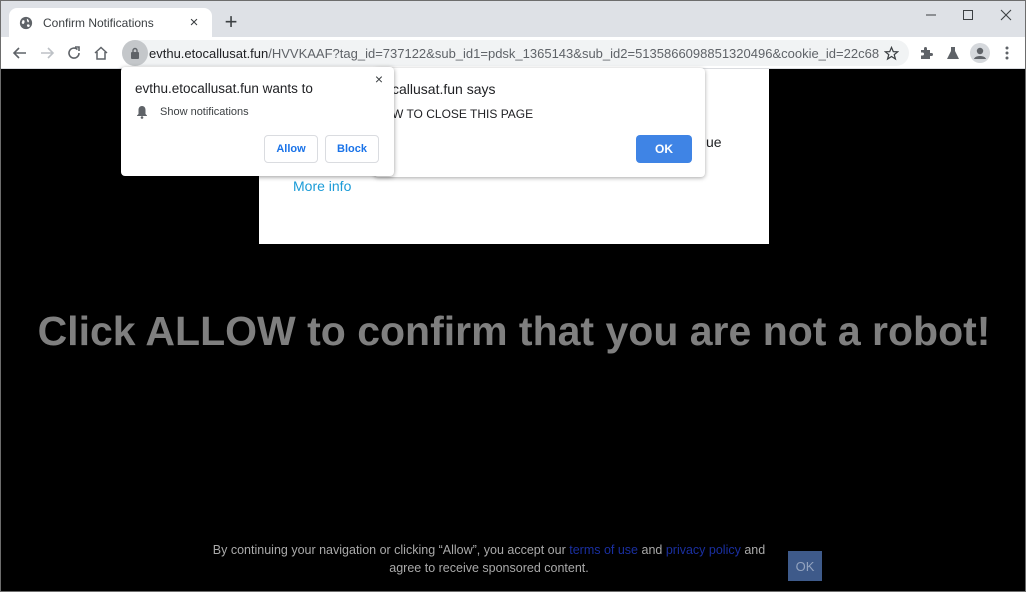  I want to click on labs-button, so click(953, 53).